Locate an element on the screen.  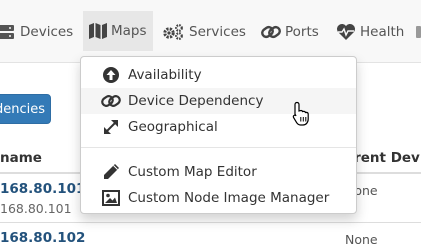
menu-item-custom-map-editor: Custom Map Editor is located at coordinates (218, 172).